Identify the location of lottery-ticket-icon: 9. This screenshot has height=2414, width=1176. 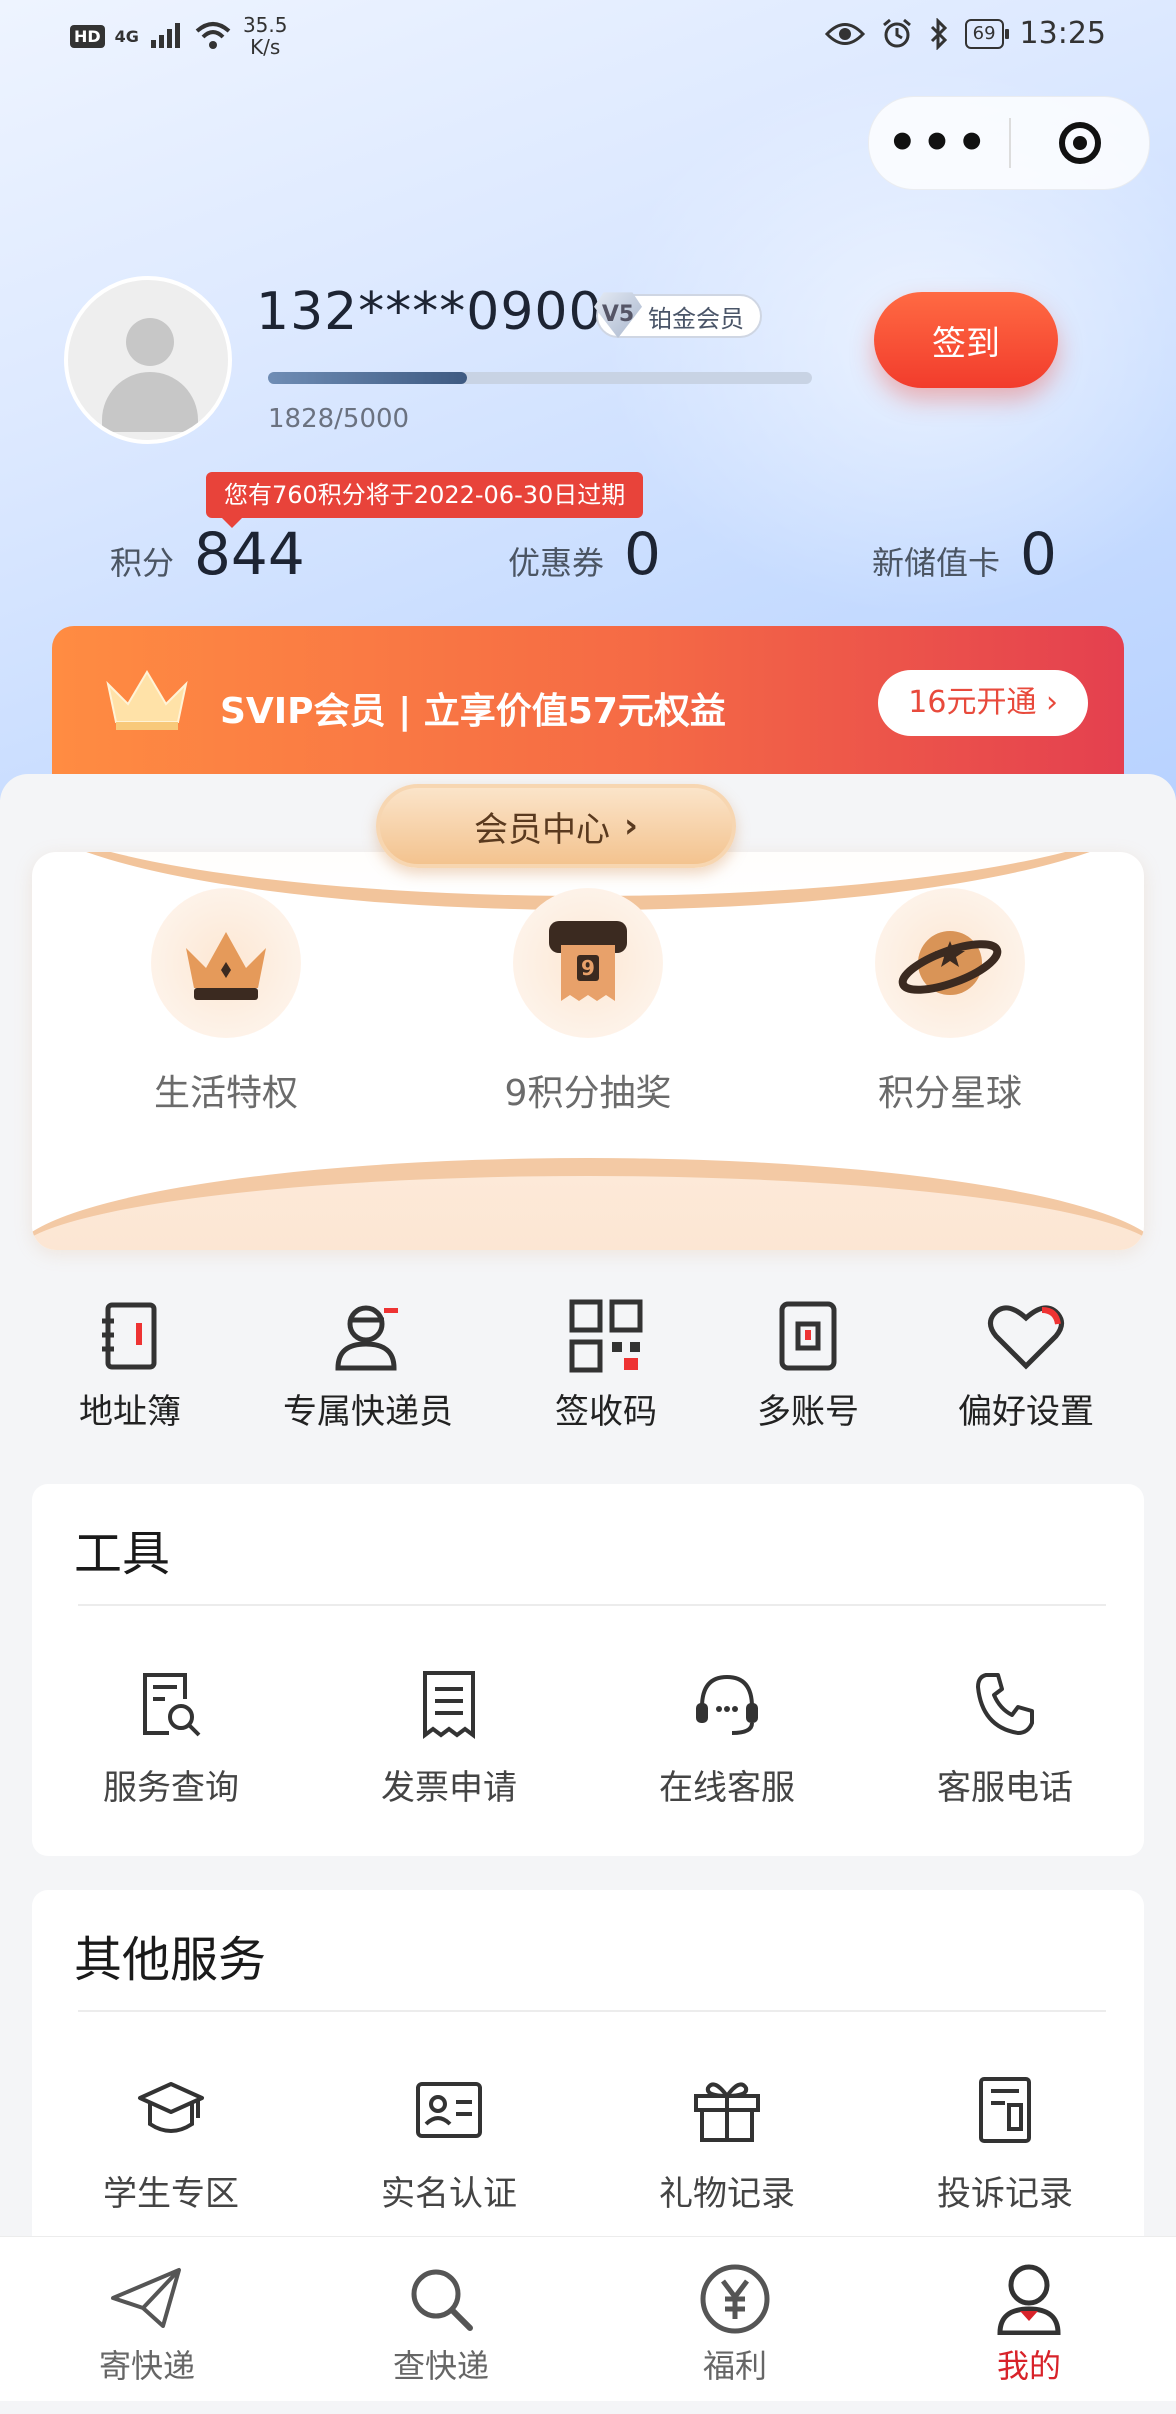
(588, 963).